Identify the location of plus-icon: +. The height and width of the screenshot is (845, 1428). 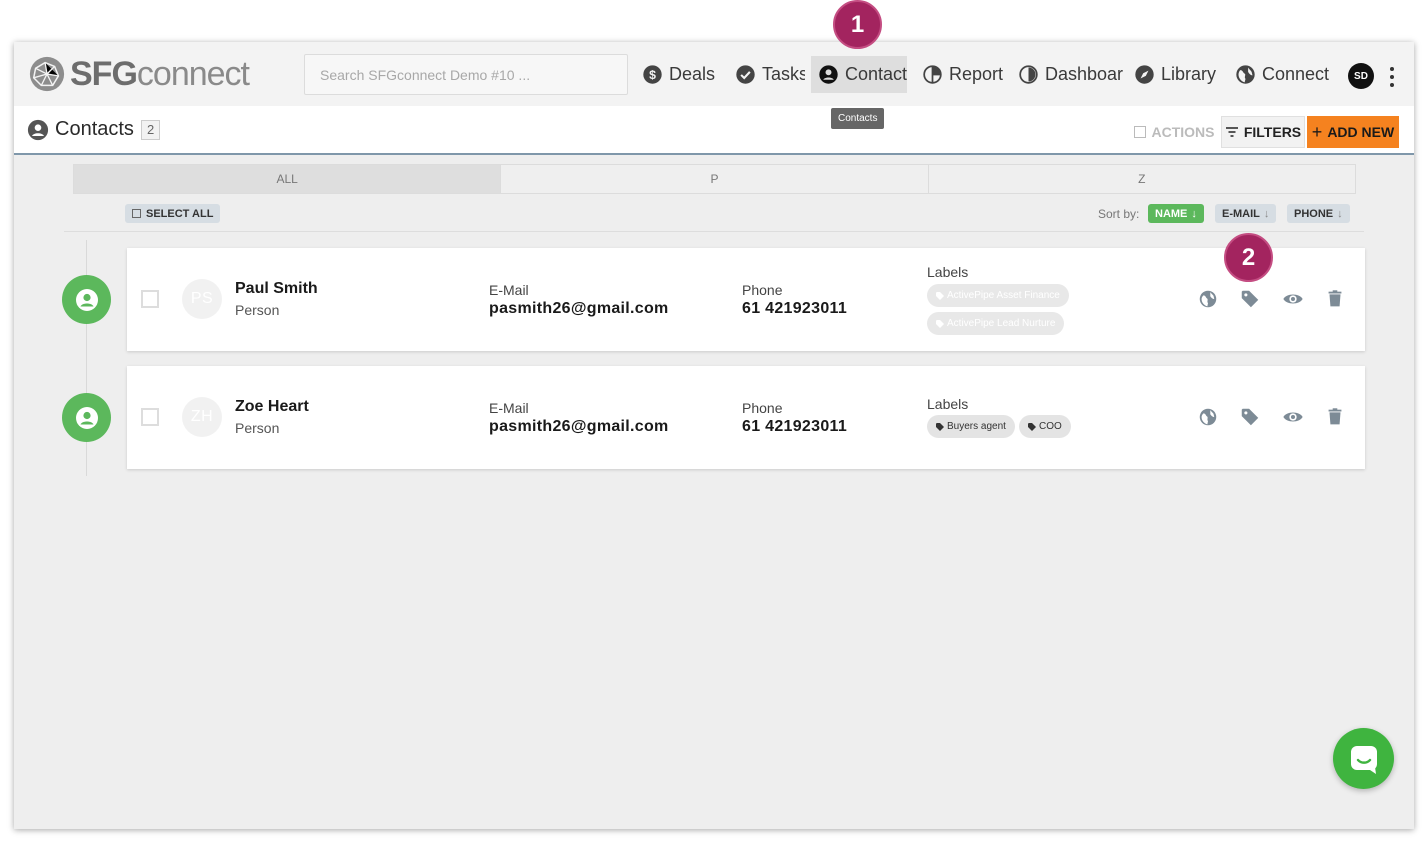
(1317, 132).